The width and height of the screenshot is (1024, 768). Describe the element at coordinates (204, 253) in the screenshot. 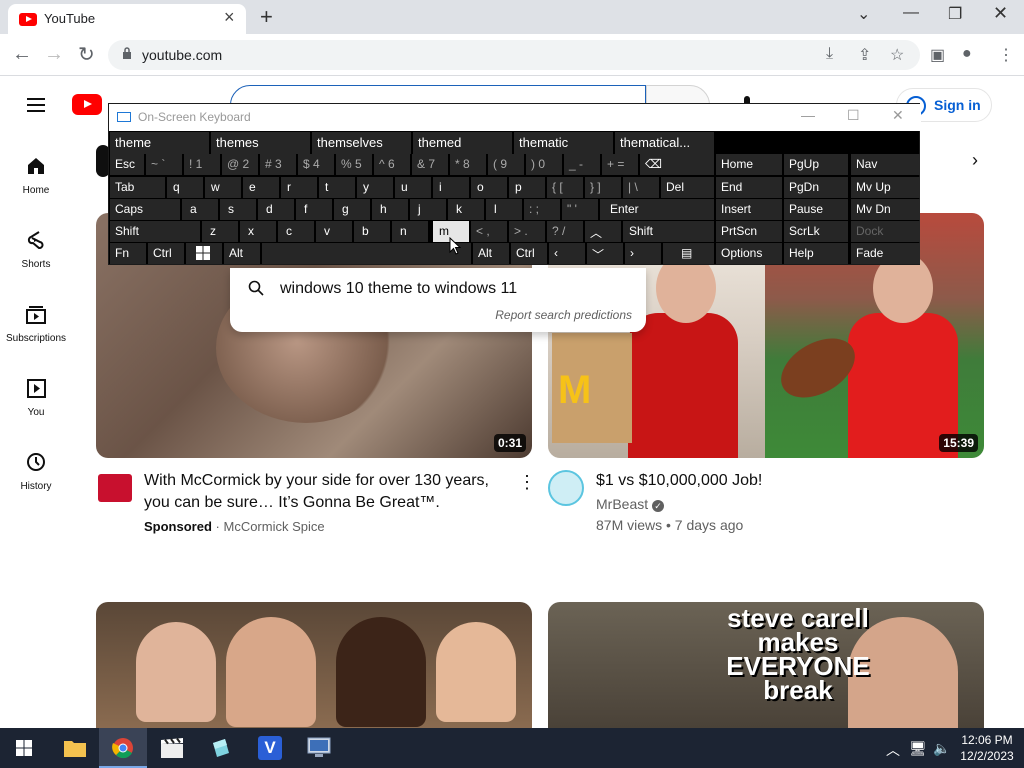

I see `key-windows` at that location.